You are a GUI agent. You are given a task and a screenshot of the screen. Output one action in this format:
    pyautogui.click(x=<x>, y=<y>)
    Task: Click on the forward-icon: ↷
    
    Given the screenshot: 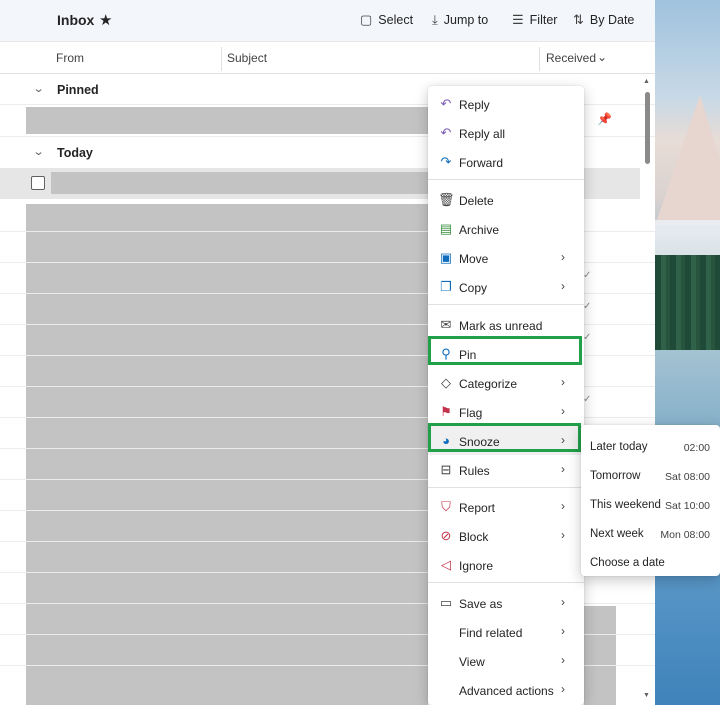 What is the action you would take?
    pyautogui.click(x=446, y=161)
    